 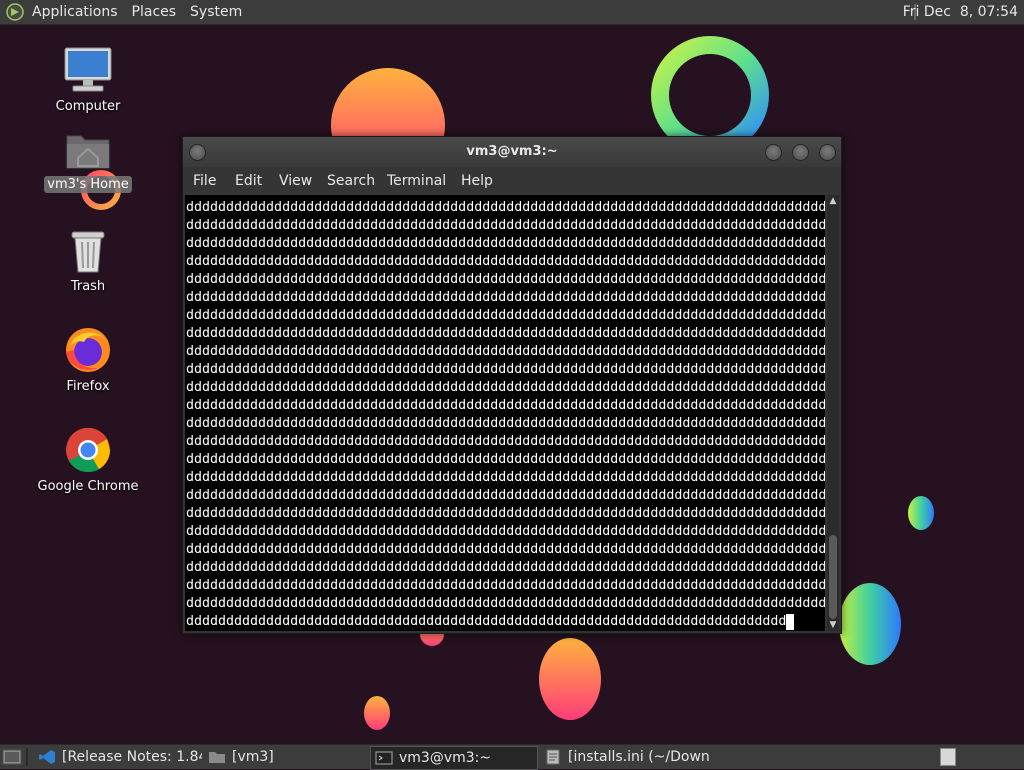 What do you see at coordinates (88, 152) in the screenshot?
I see `home-folder-icon` at bounding box center [88, 152].